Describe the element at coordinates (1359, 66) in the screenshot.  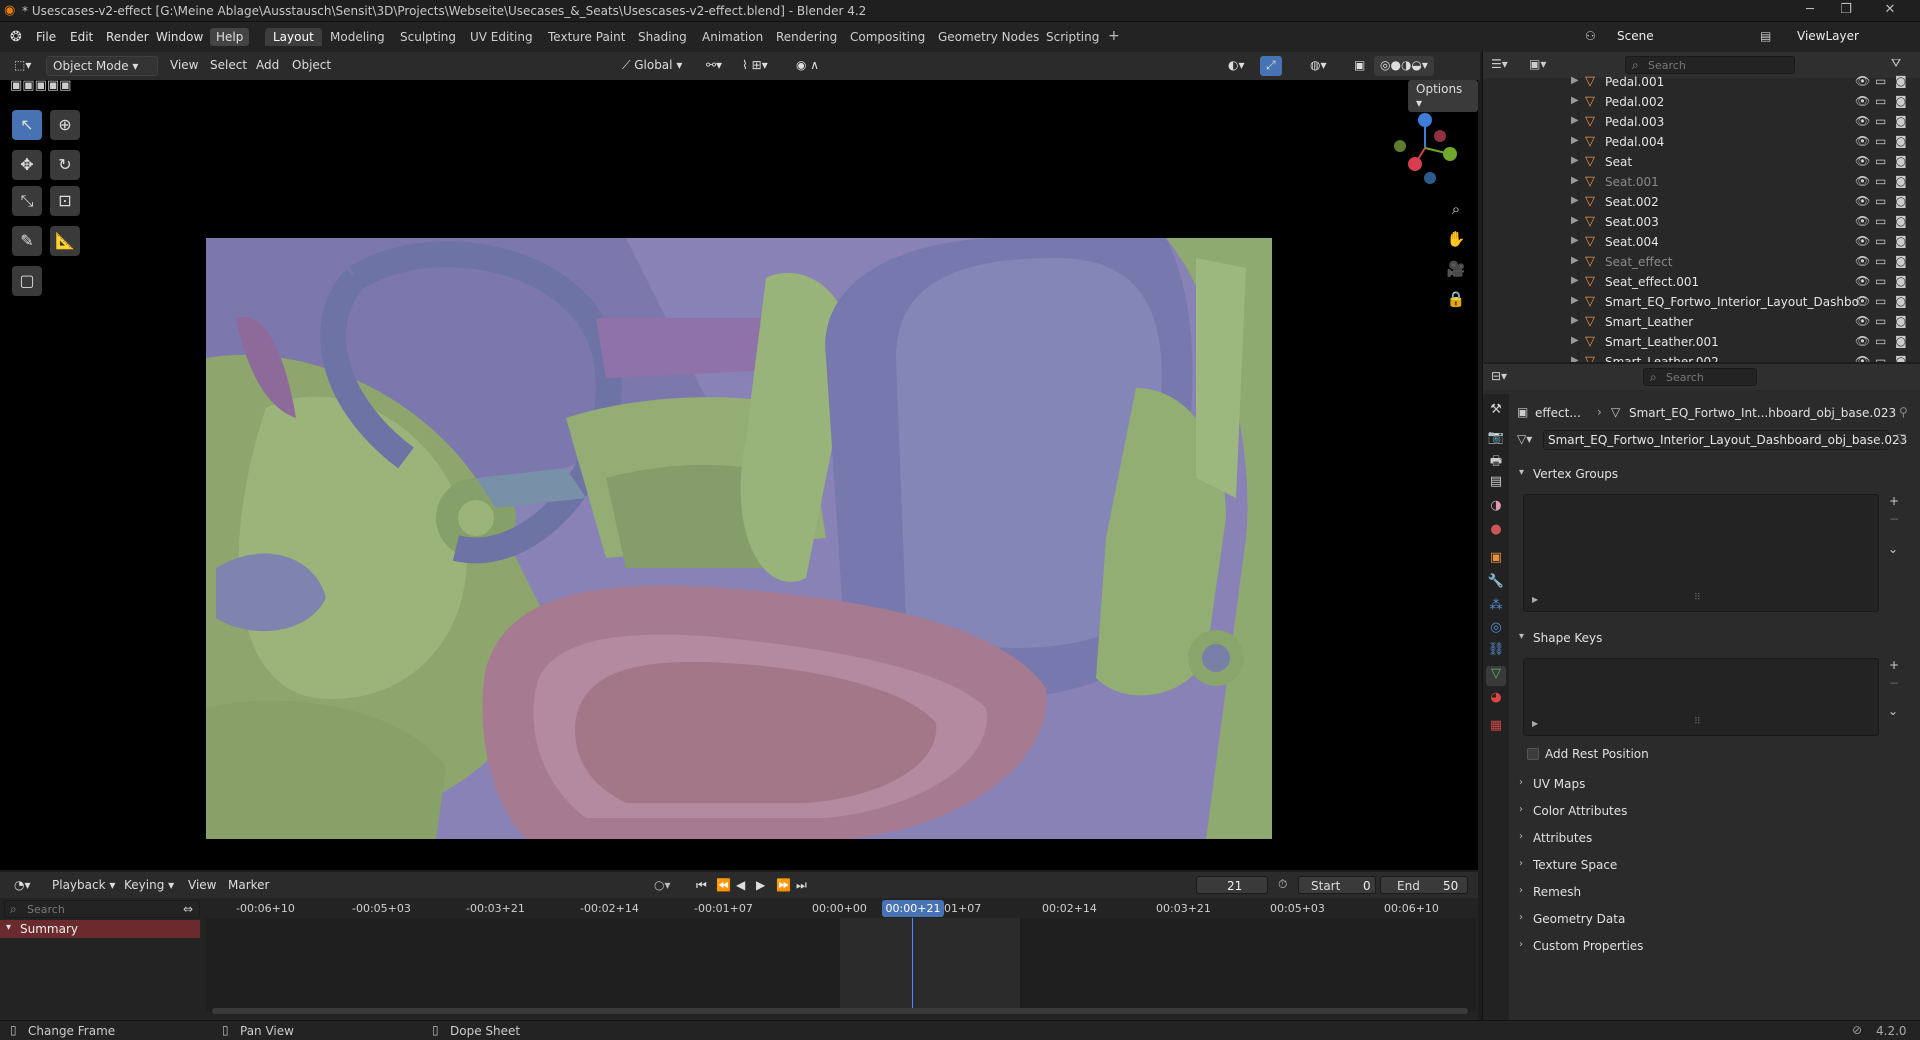
I see `xray-icon: ▣` at that location.